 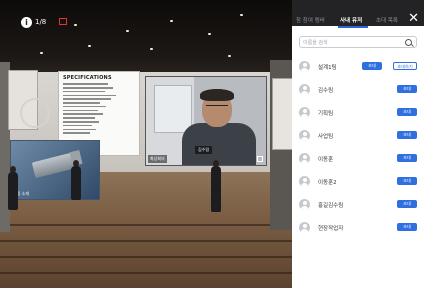 I want to click on user-name: 이동훈, so click(x=326, y=160).